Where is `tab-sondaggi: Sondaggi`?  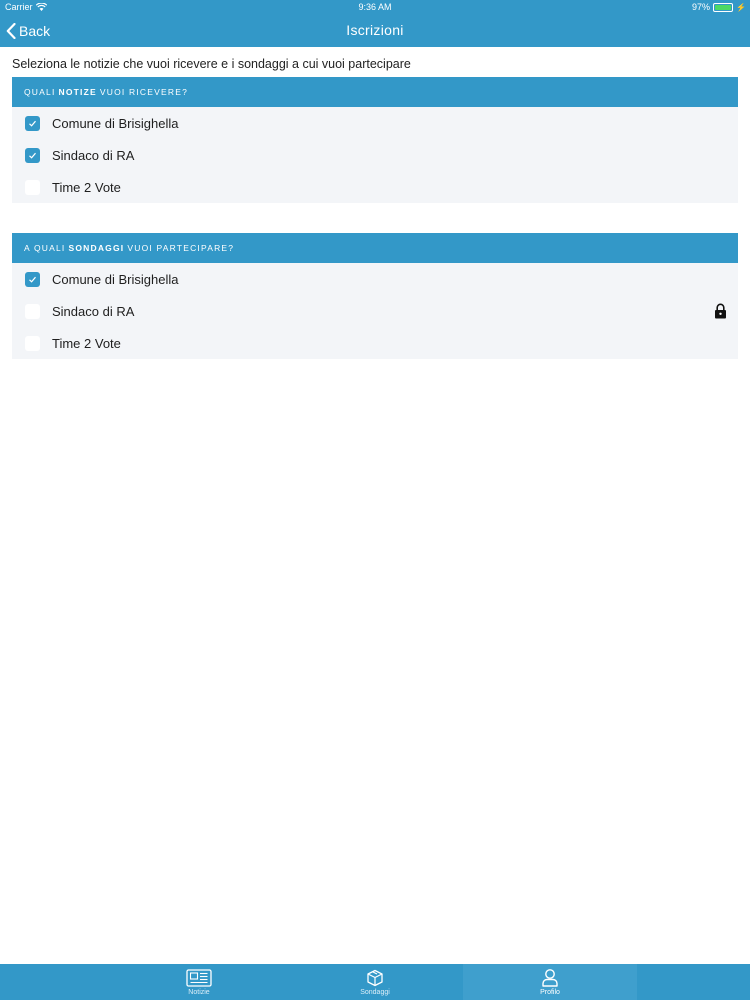 tab-sondaggi: Sondaggi is located at coordinates (375, 982).